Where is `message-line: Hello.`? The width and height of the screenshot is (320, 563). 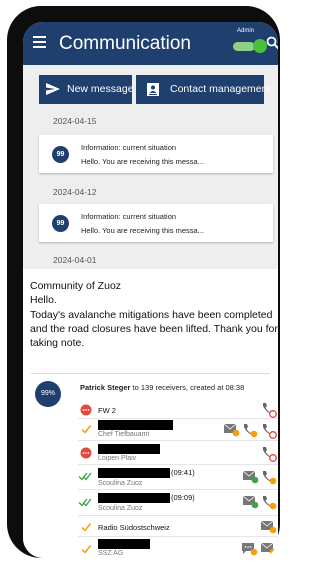 message-line: Hello. is located at coordinates (43, 300).